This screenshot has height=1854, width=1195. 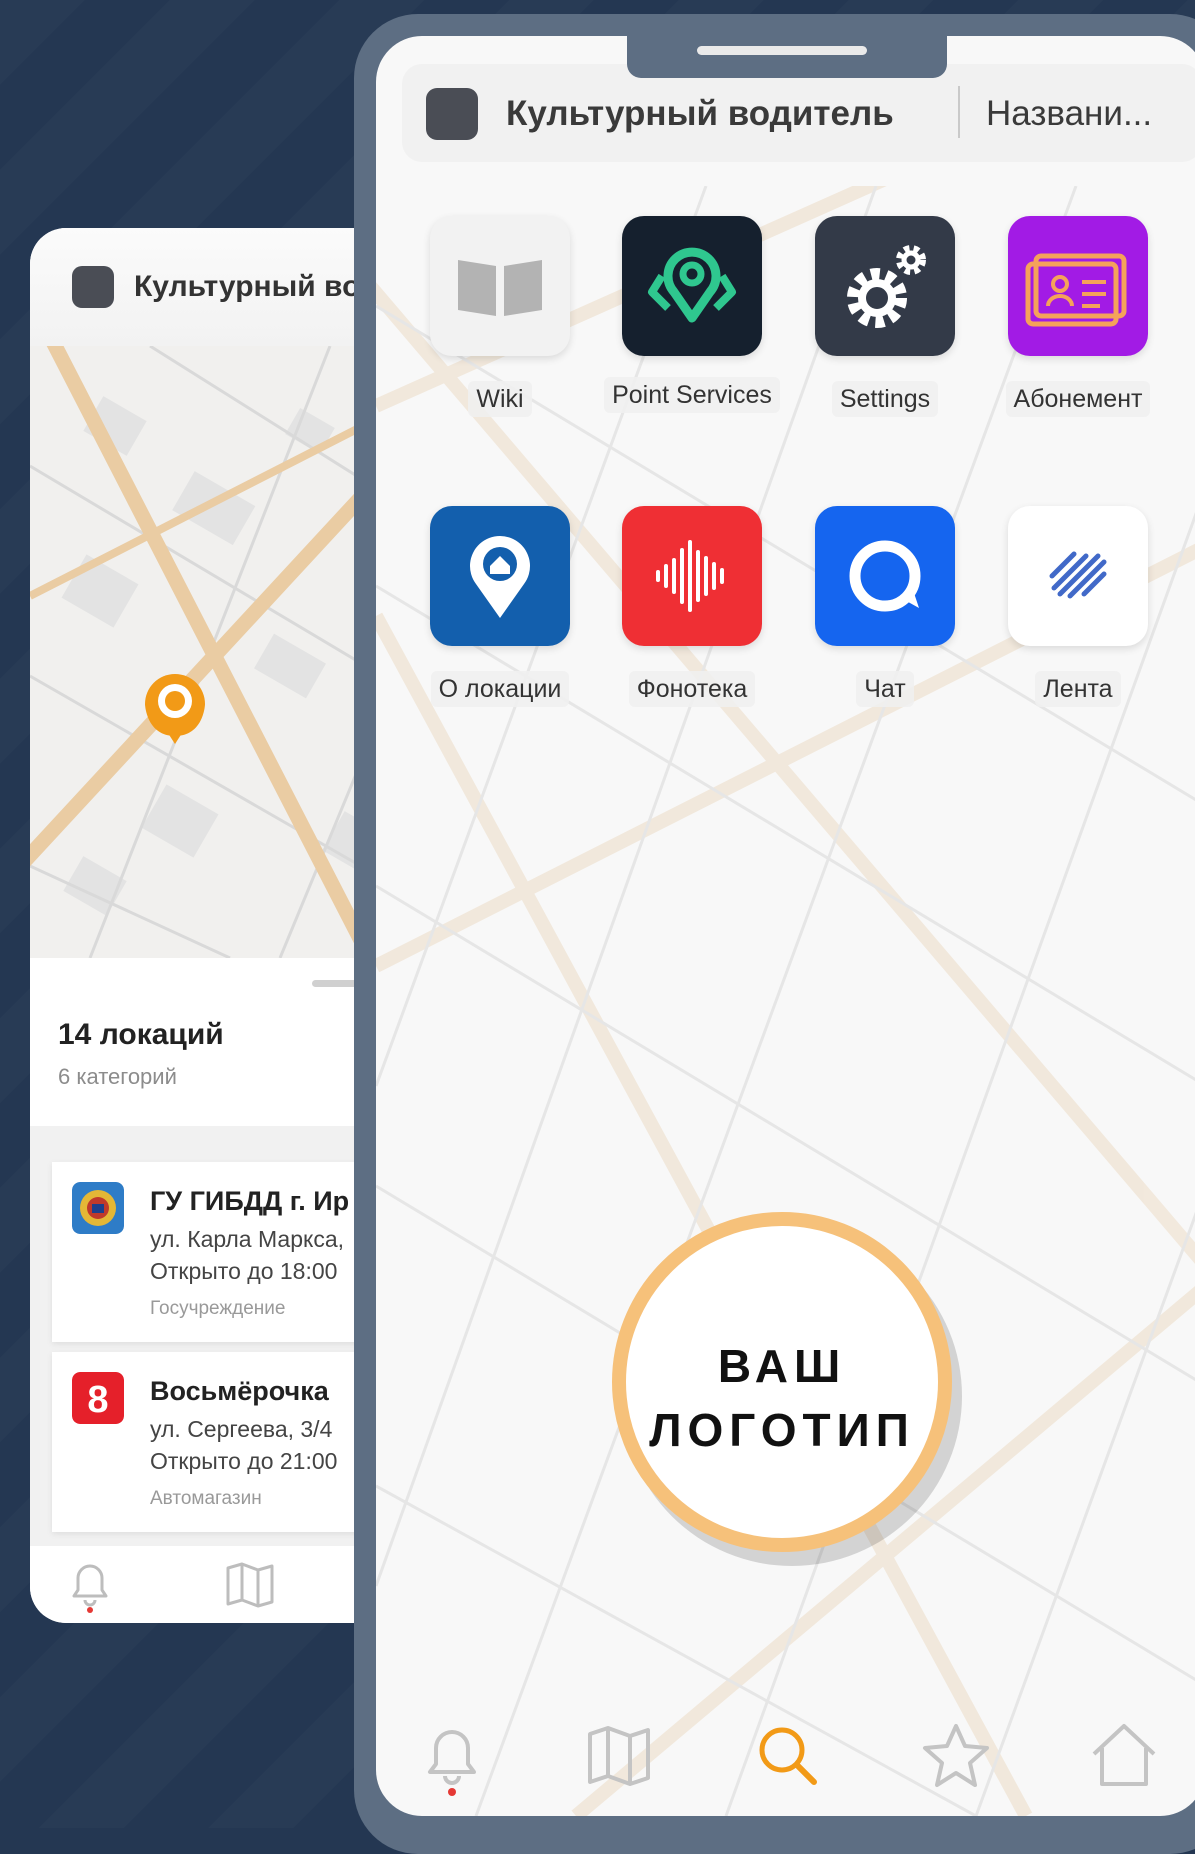 What do you see at coordinates (692, 576) in the screenshot?
I see `sound-wave-icon` at bounding box center [692, 576].